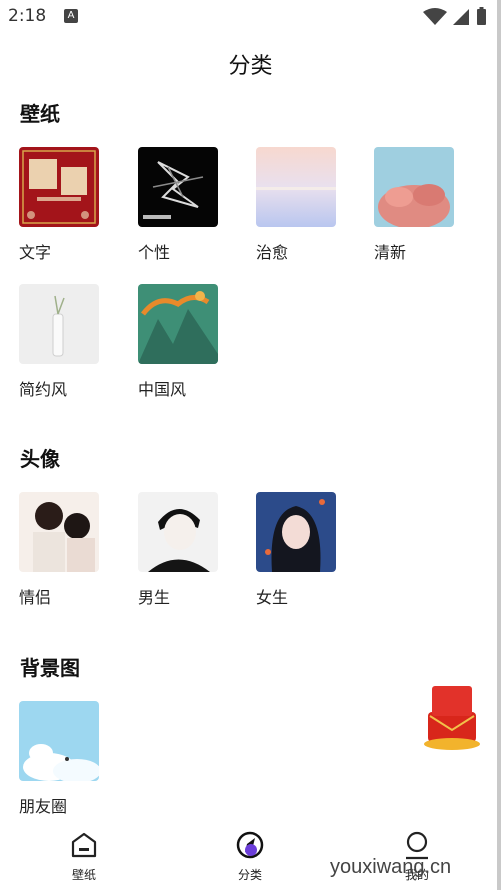 The width and height of the screenshot is (501, 890). Describe the element at coordinates (296, 187) in the screenshot. I see `category-thumb-healing` at that location.